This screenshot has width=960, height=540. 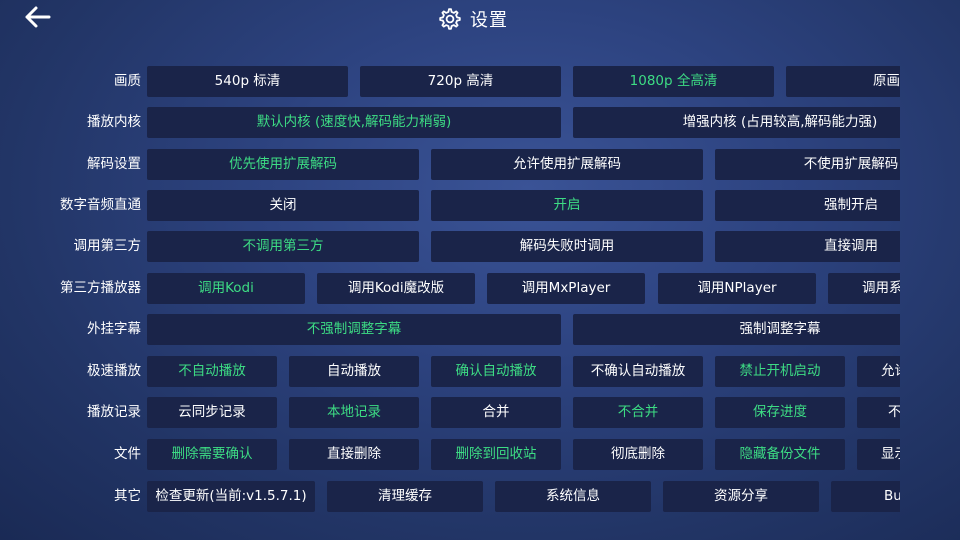 I want to click on row-label: 第三方播放器, so click(x=100, y=288).